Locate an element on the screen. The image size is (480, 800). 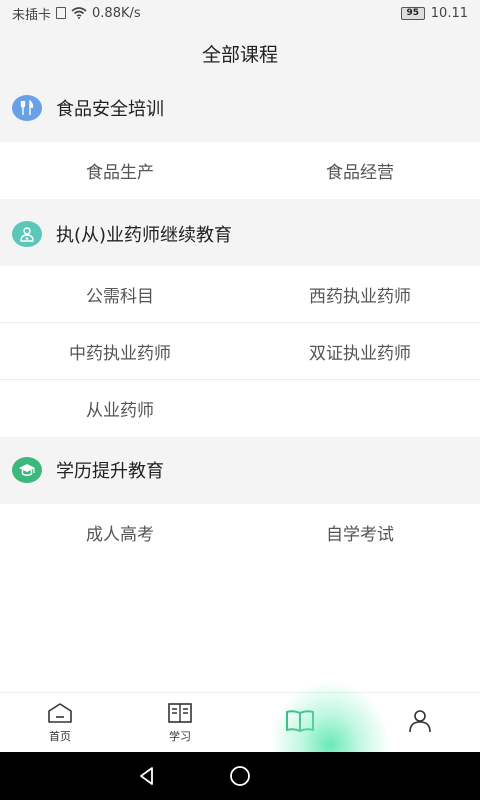
nav-study: 学习 is located at coordinates (180, 722).